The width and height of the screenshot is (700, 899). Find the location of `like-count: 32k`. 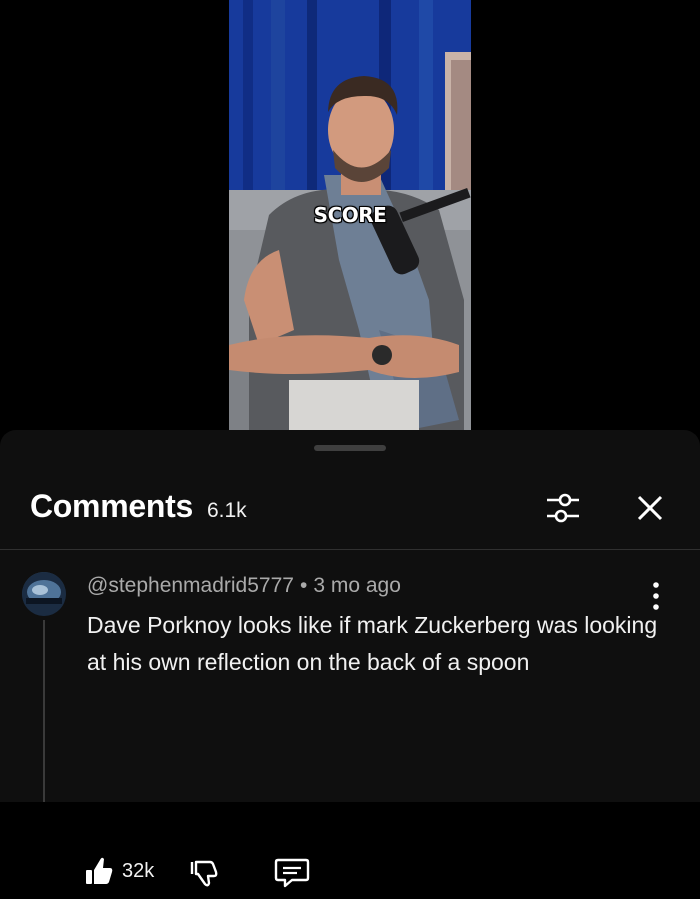

like-count: 32k is located at coordinates (138, 871).